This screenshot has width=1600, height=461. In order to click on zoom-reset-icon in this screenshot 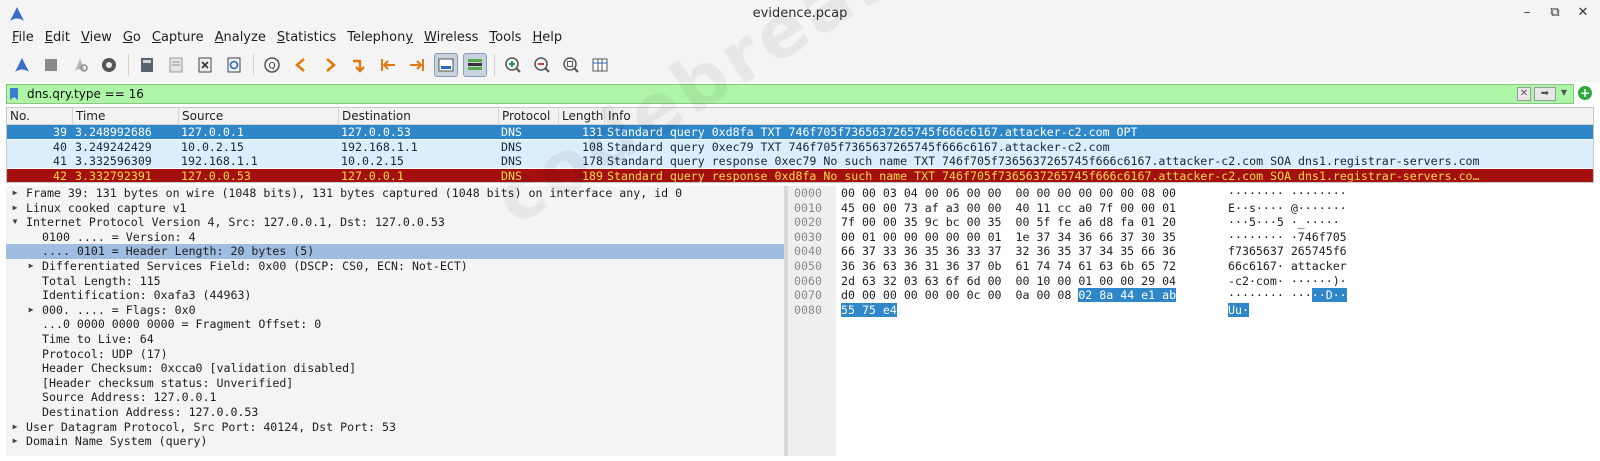, I will do `click(571, 65)`.